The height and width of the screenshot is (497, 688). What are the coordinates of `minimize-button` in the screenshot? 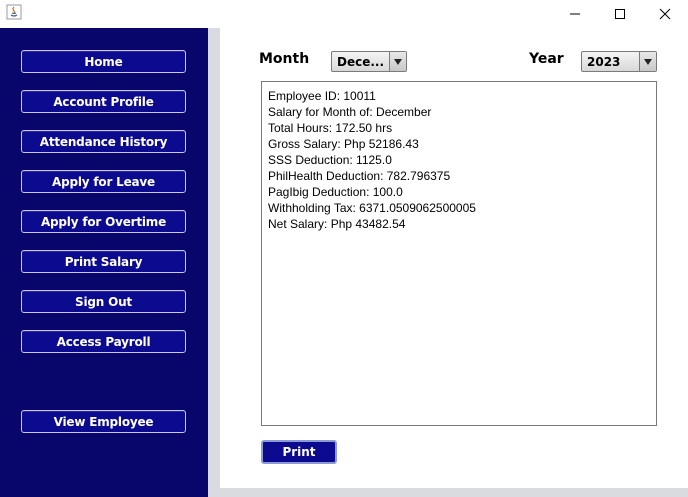 It's located at (575, 14).